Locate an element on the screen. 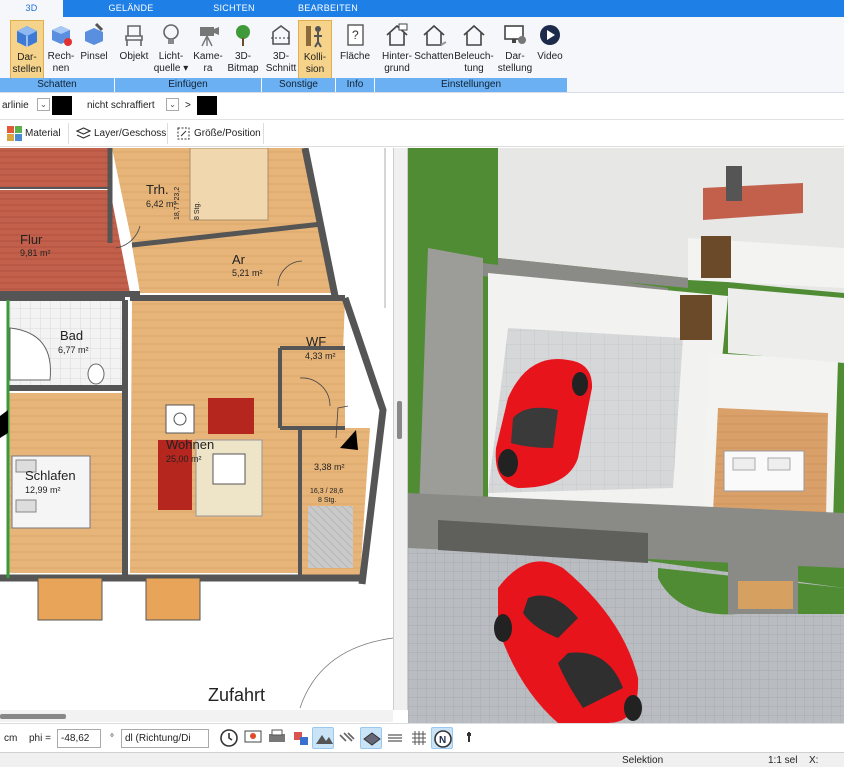 This screenshot has width=844, height=767. svg-text: N is located at coordinates (442, 740).